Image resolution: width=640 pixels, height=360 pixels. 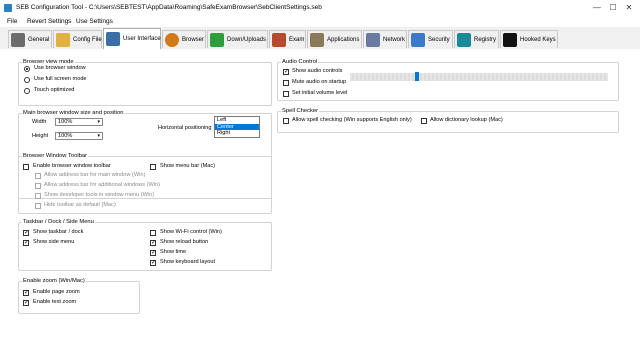 I want to click on checkbox-hide-toolbar, so click(x=38, y=206).